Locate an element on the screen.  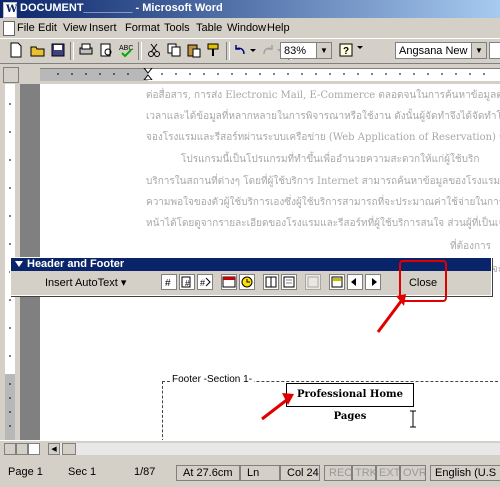
print-layout-view-icon is located at coordinates (34, 449).